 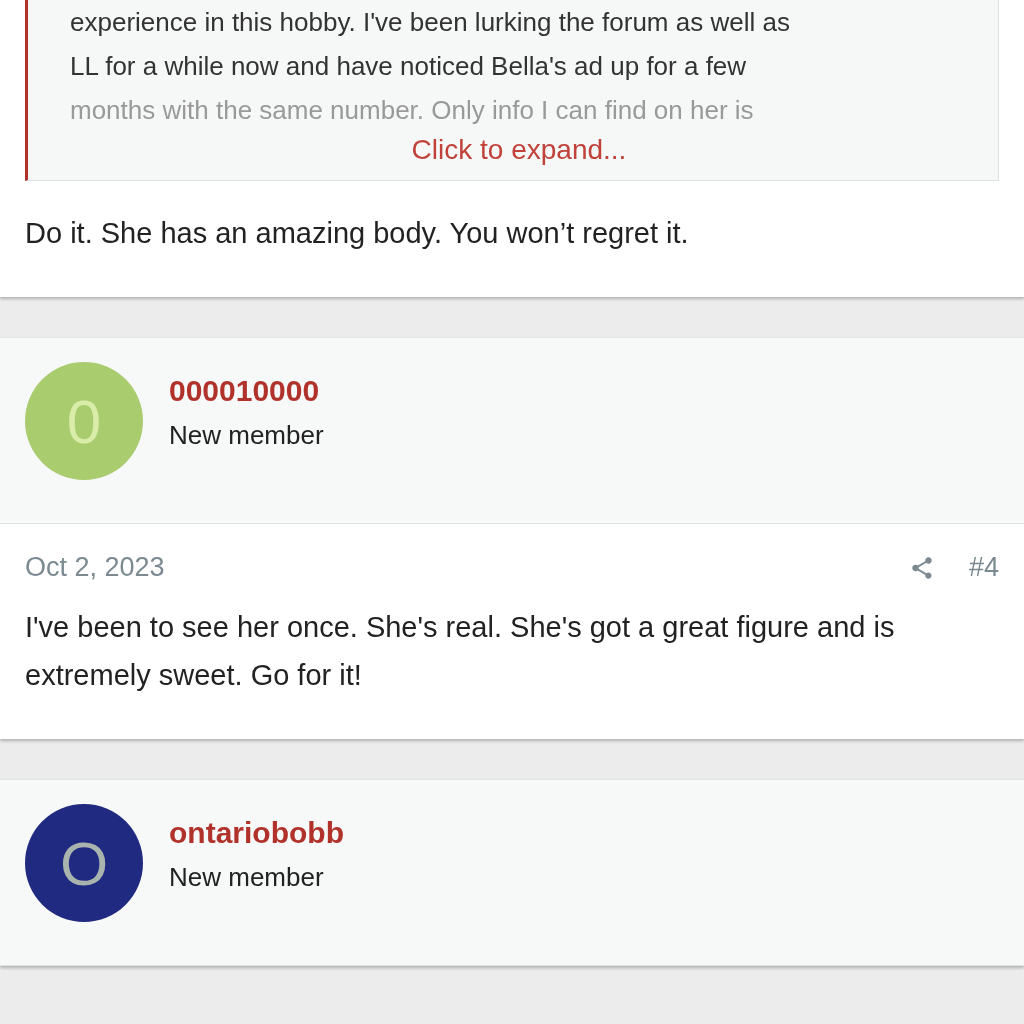 I want to click on post-text: Do it. She has an amazing body. You won’t regret it., so click(x=357, y=233).